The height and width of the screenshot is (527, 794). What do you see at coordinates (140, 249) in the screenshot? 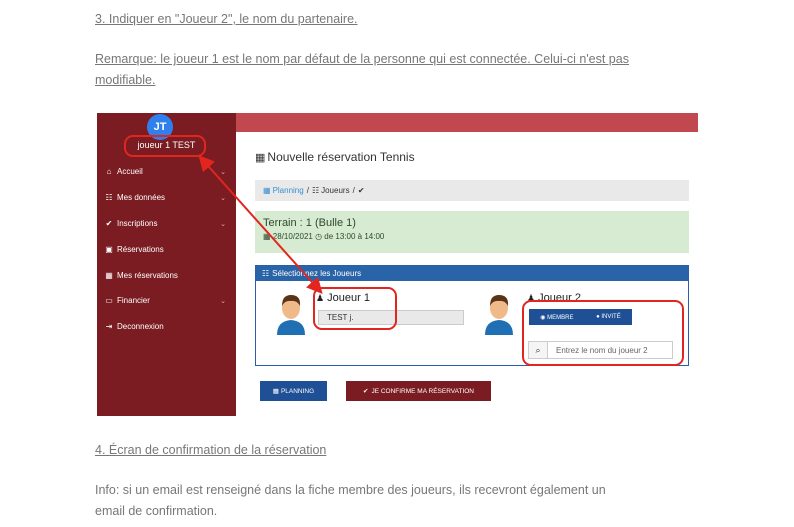
I see `sidebar-item-label: Réservations` at bounding box center [140, 249].